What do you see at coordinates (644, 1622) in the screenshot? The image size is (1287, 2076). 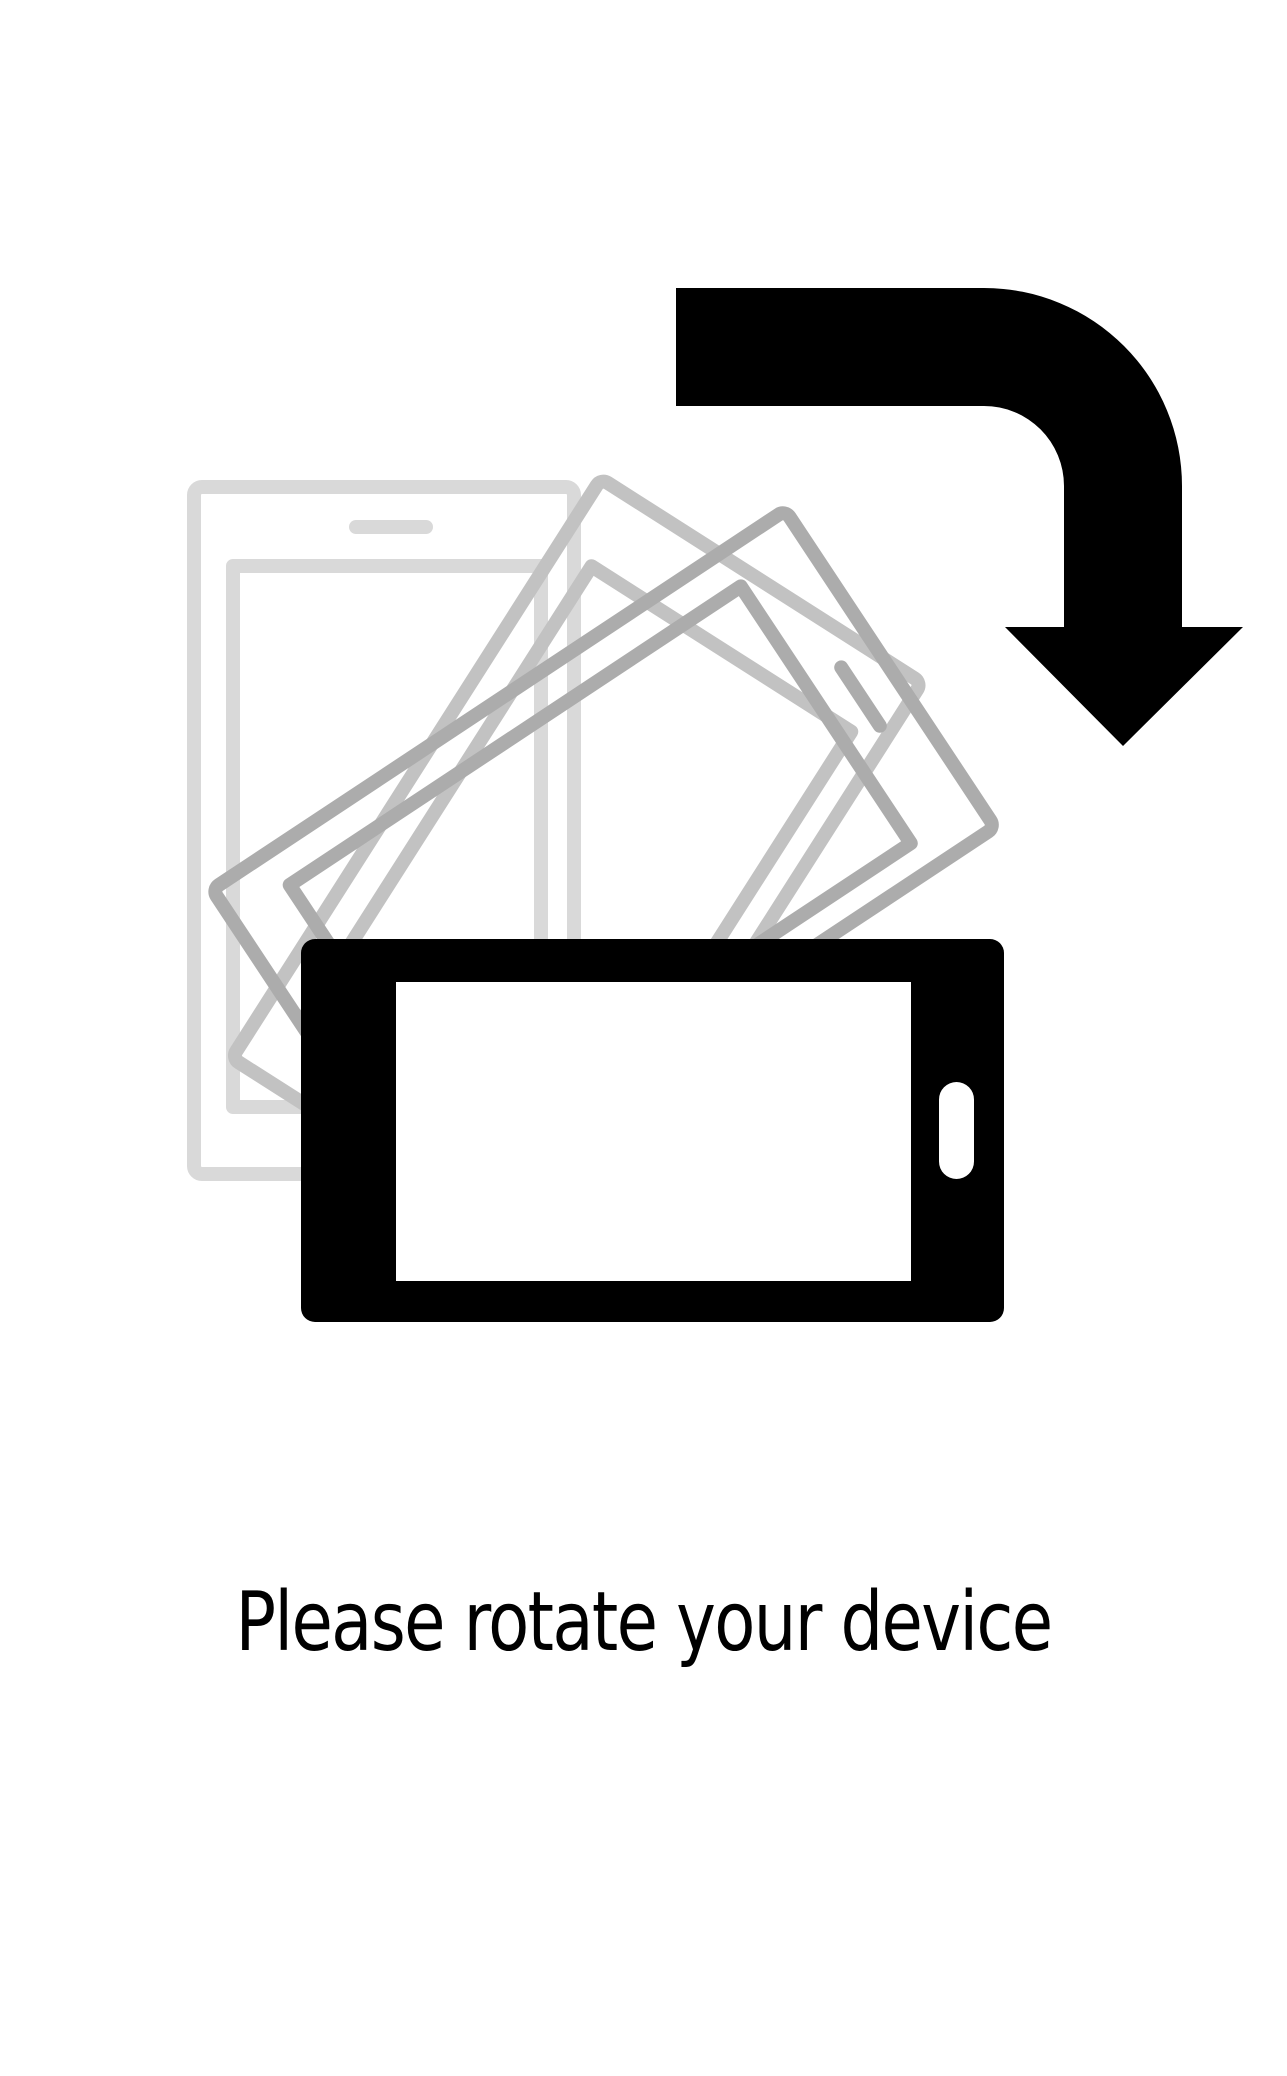 I see `rotate-device-message: Please rotate your device` at bounding box center [644, 1622].